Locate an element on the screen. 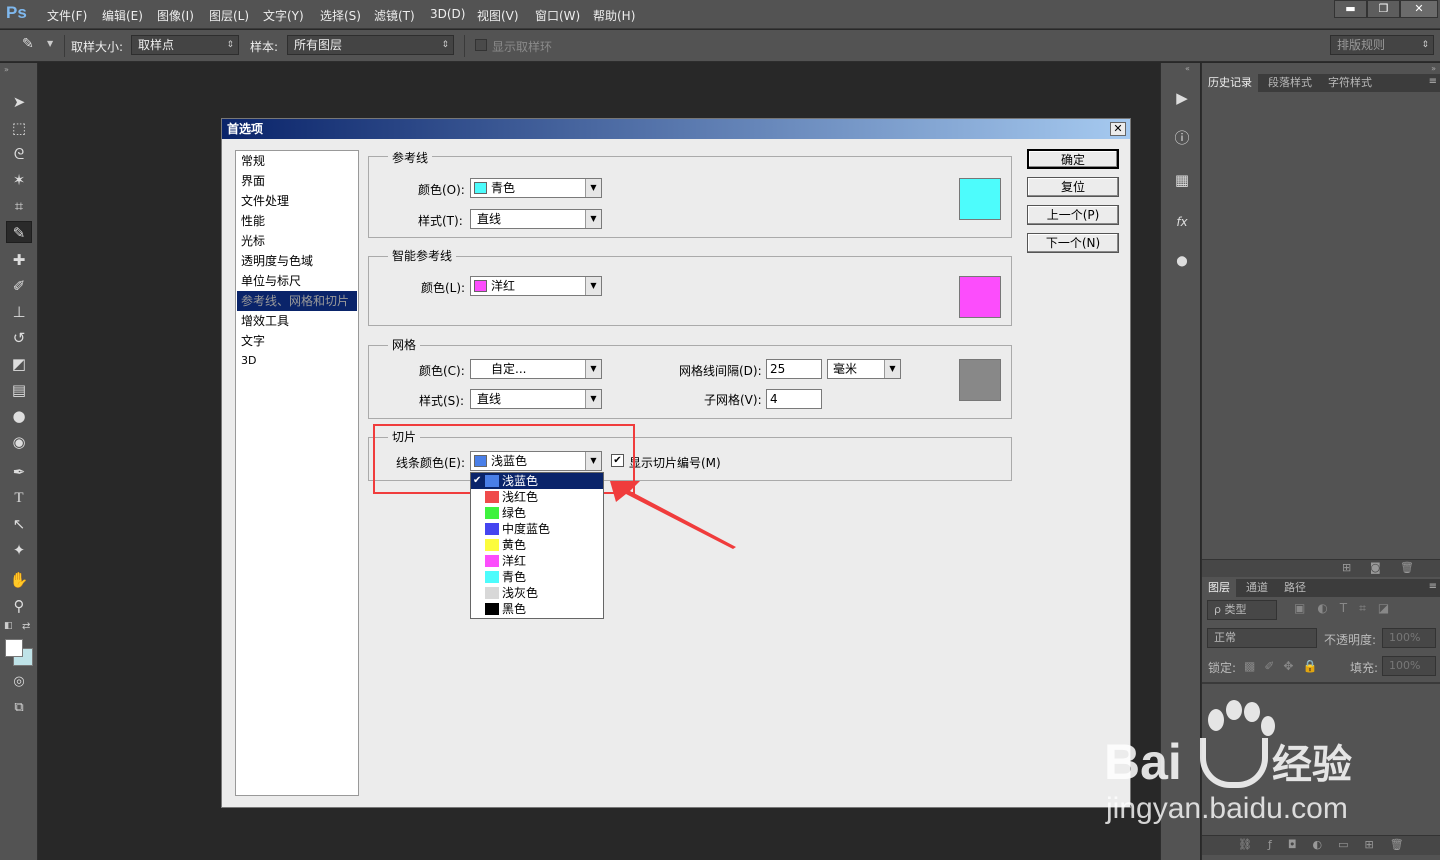  swatches-grid-icon: ▦ is located at coordinates (1182, 180).